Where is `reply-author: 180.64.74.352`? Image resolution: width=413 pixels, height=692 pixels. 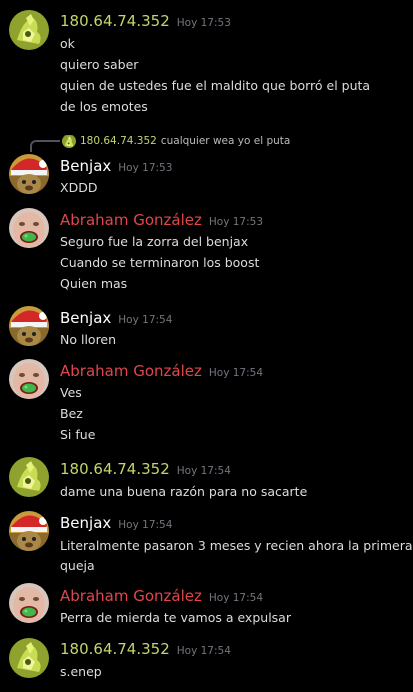 reply-author: 180.64.74.352 is located at coordinates (118, 141).